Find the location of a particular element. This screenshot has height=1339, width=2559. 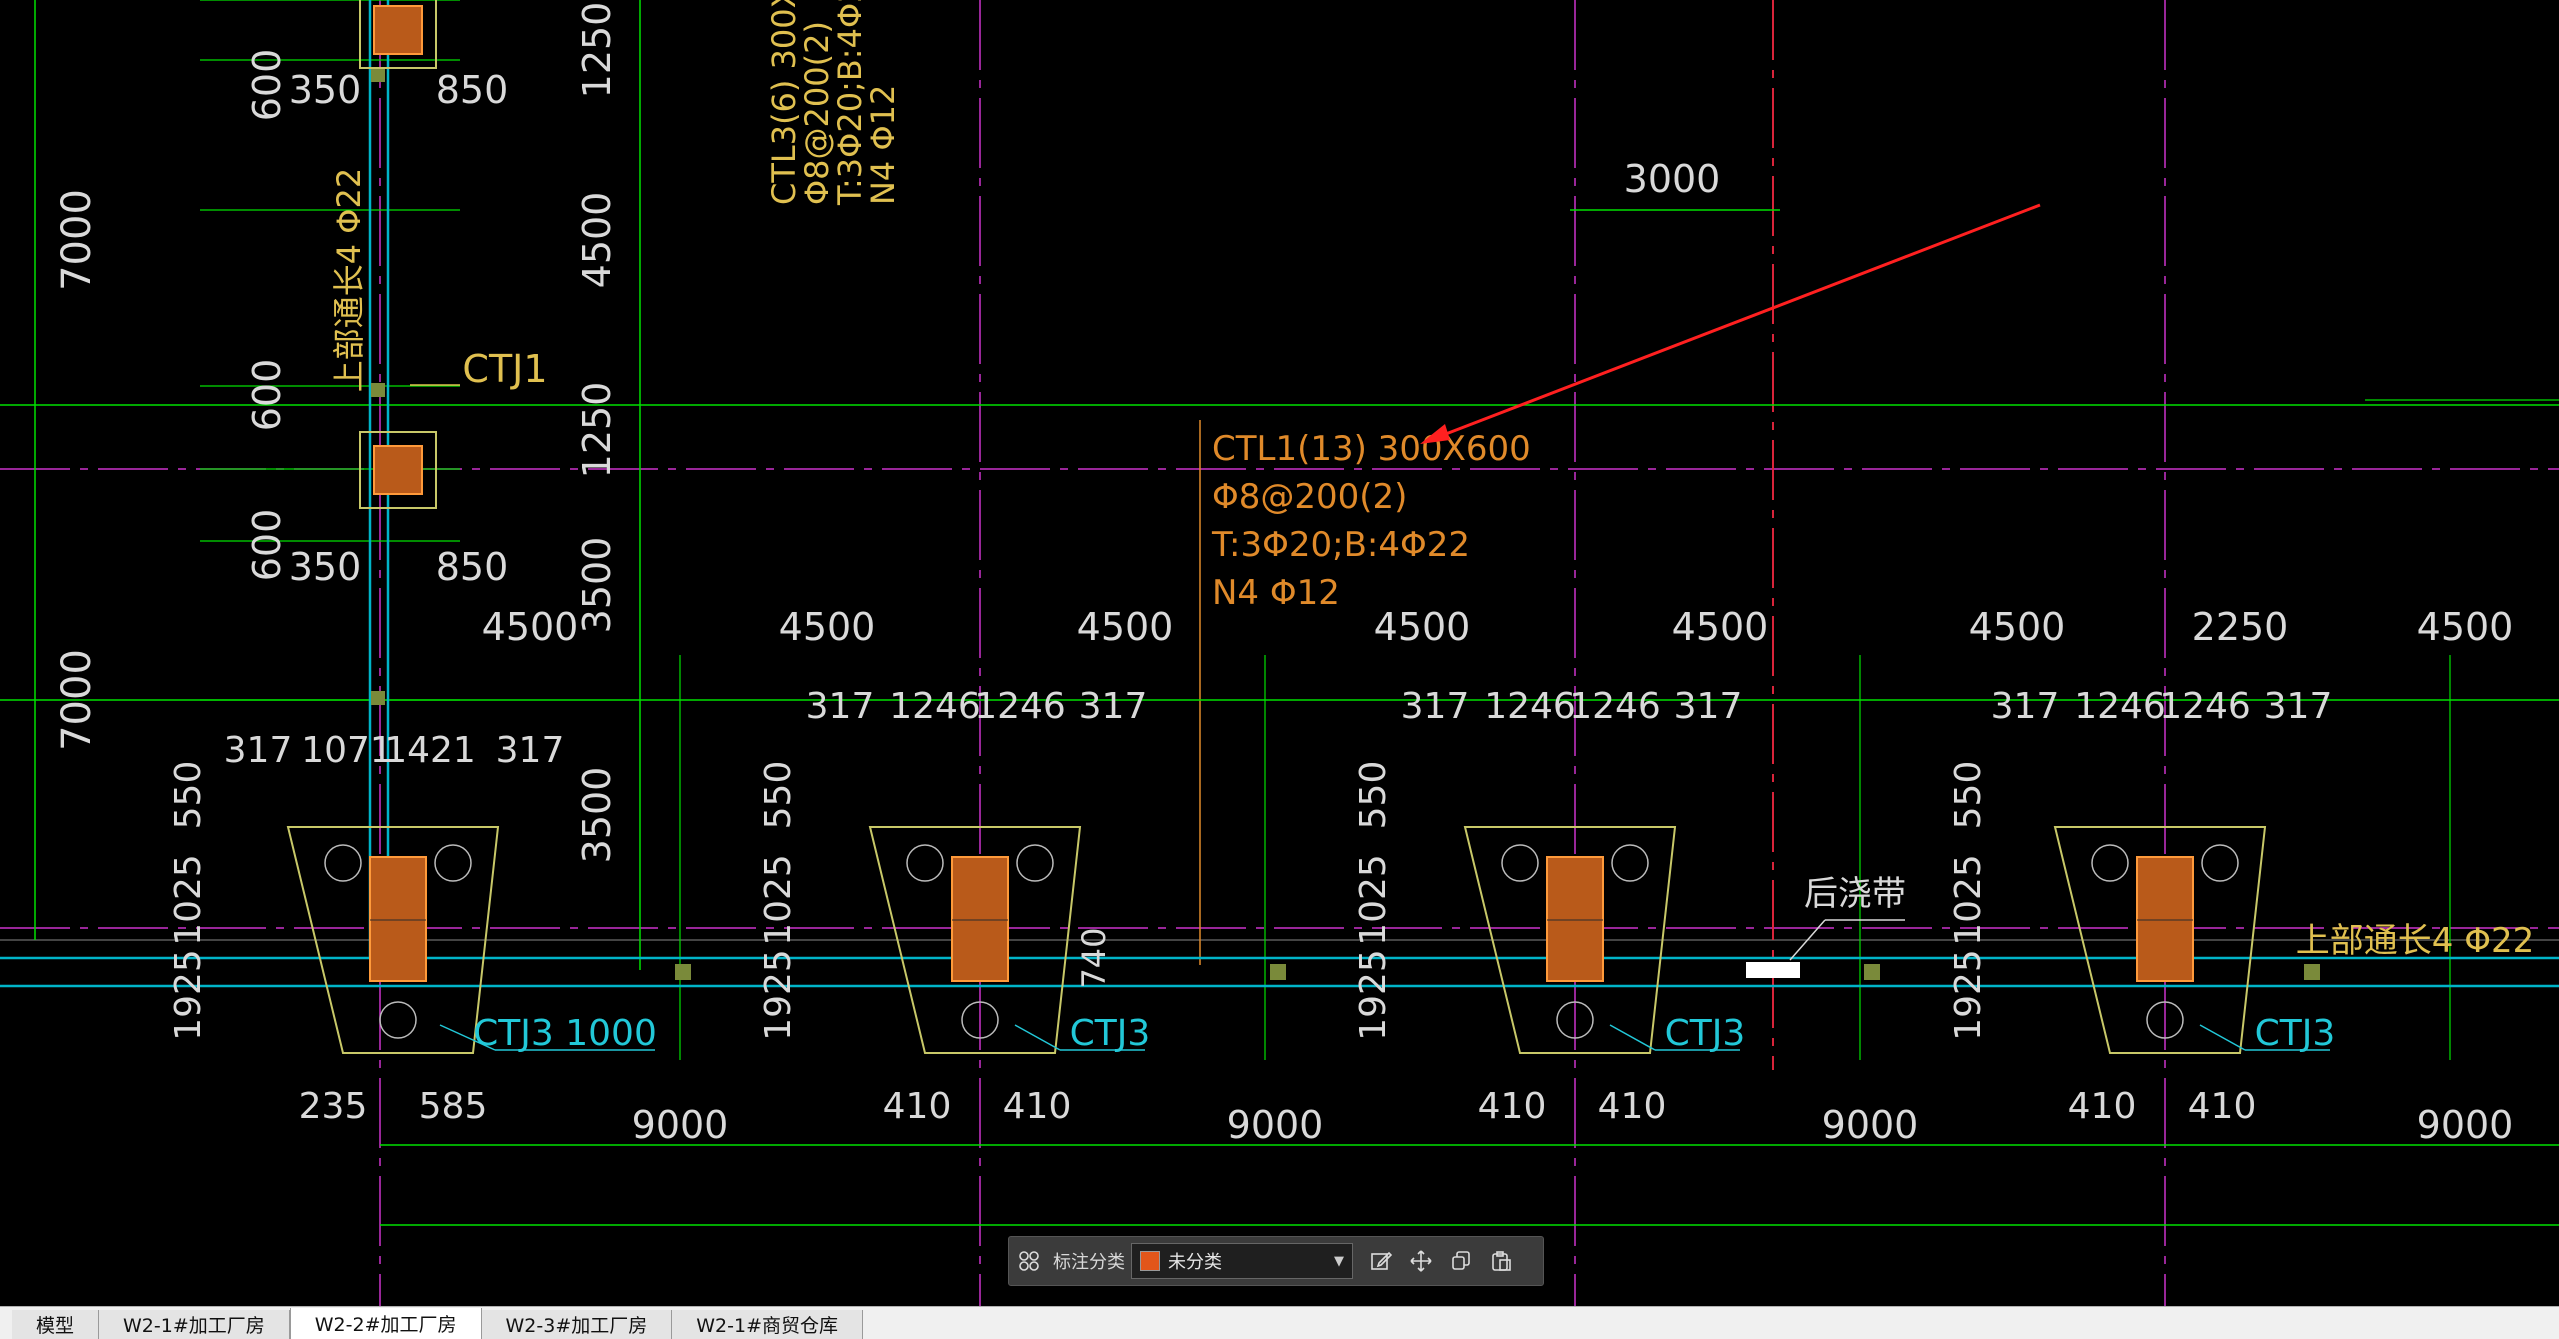

beam-annotation-line: CTL1(13) 300X600 is located at coordinates (1371, 449).